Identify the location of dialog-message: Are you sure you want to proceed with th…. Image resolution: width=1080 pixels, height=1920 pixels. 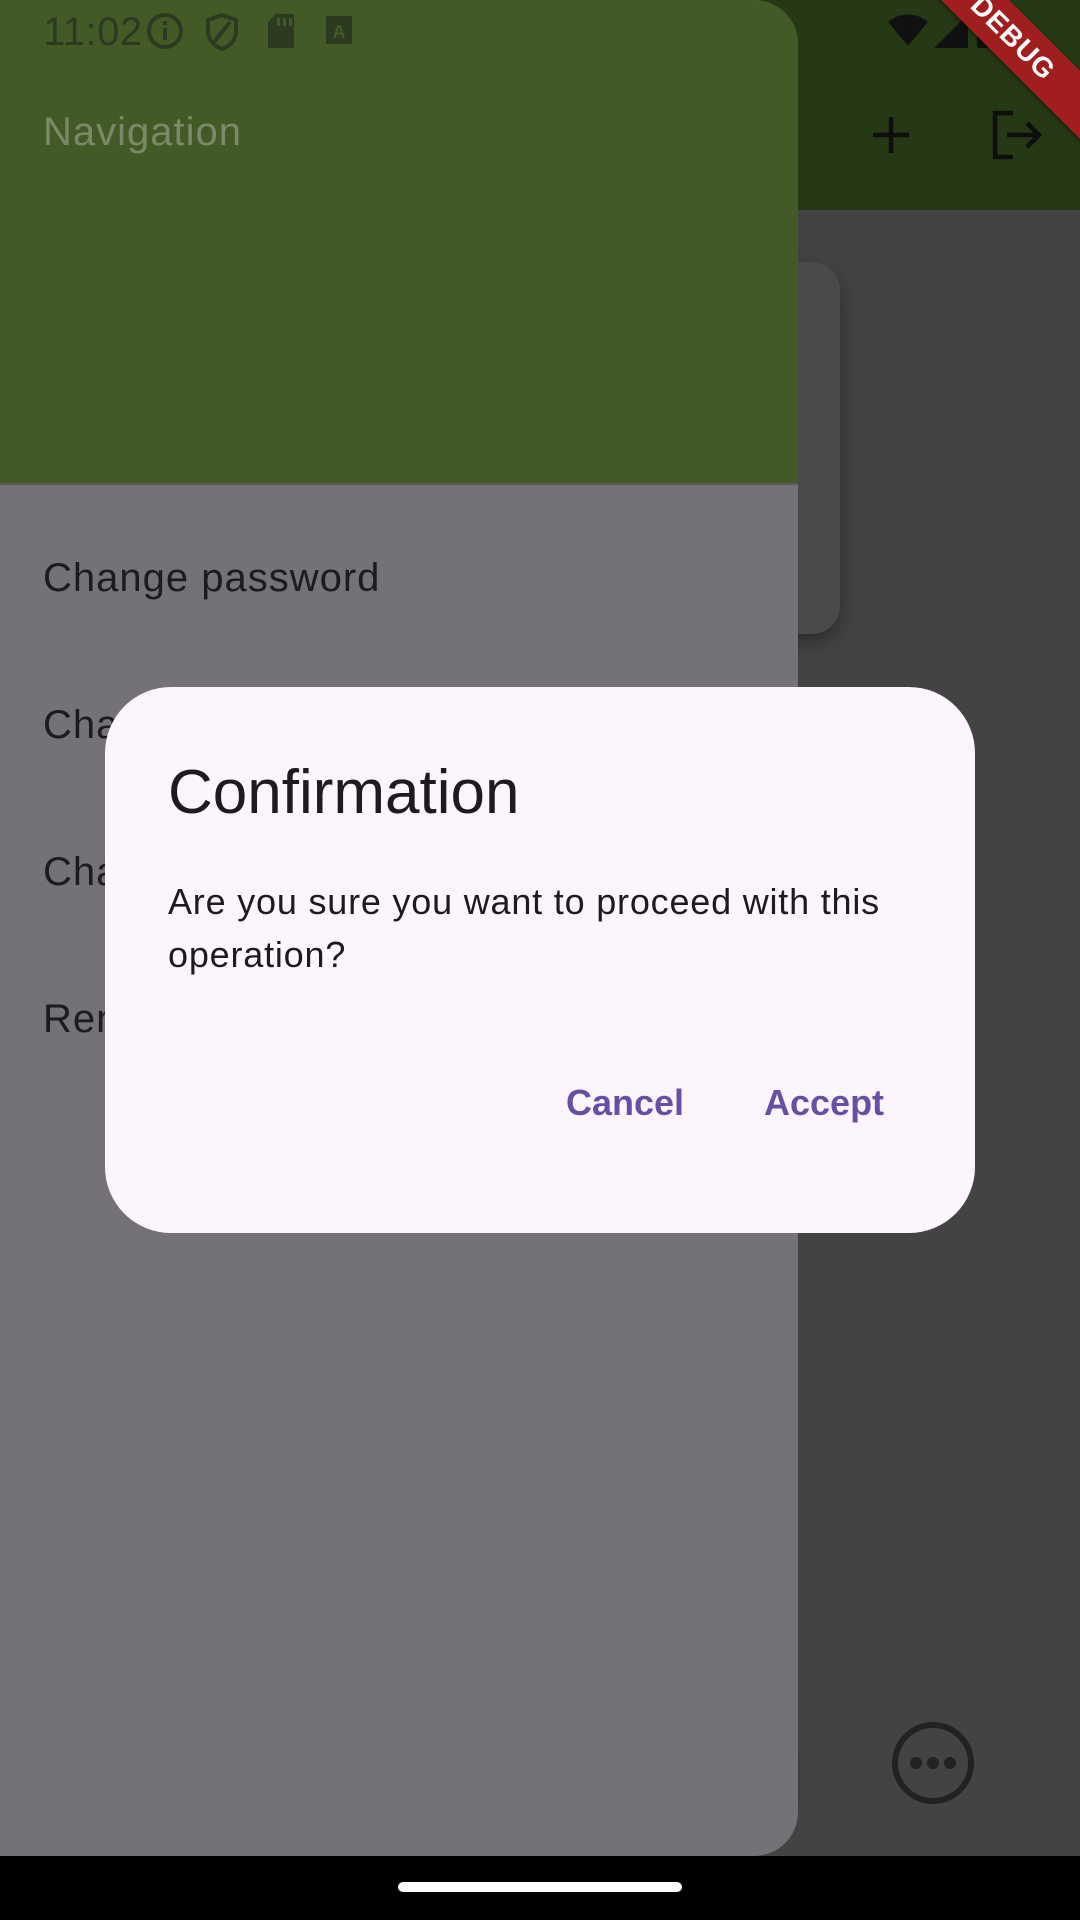
(524, 928).